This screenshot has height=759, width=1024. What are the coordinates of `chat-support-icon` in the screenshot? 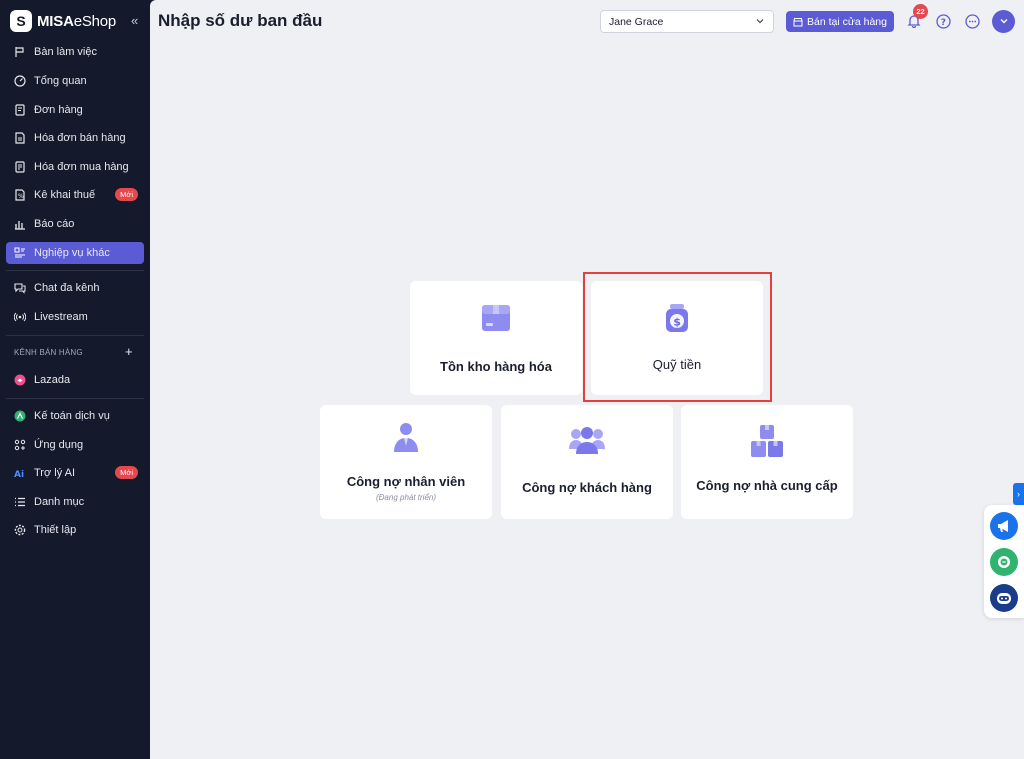 It's located at (1004, 562).